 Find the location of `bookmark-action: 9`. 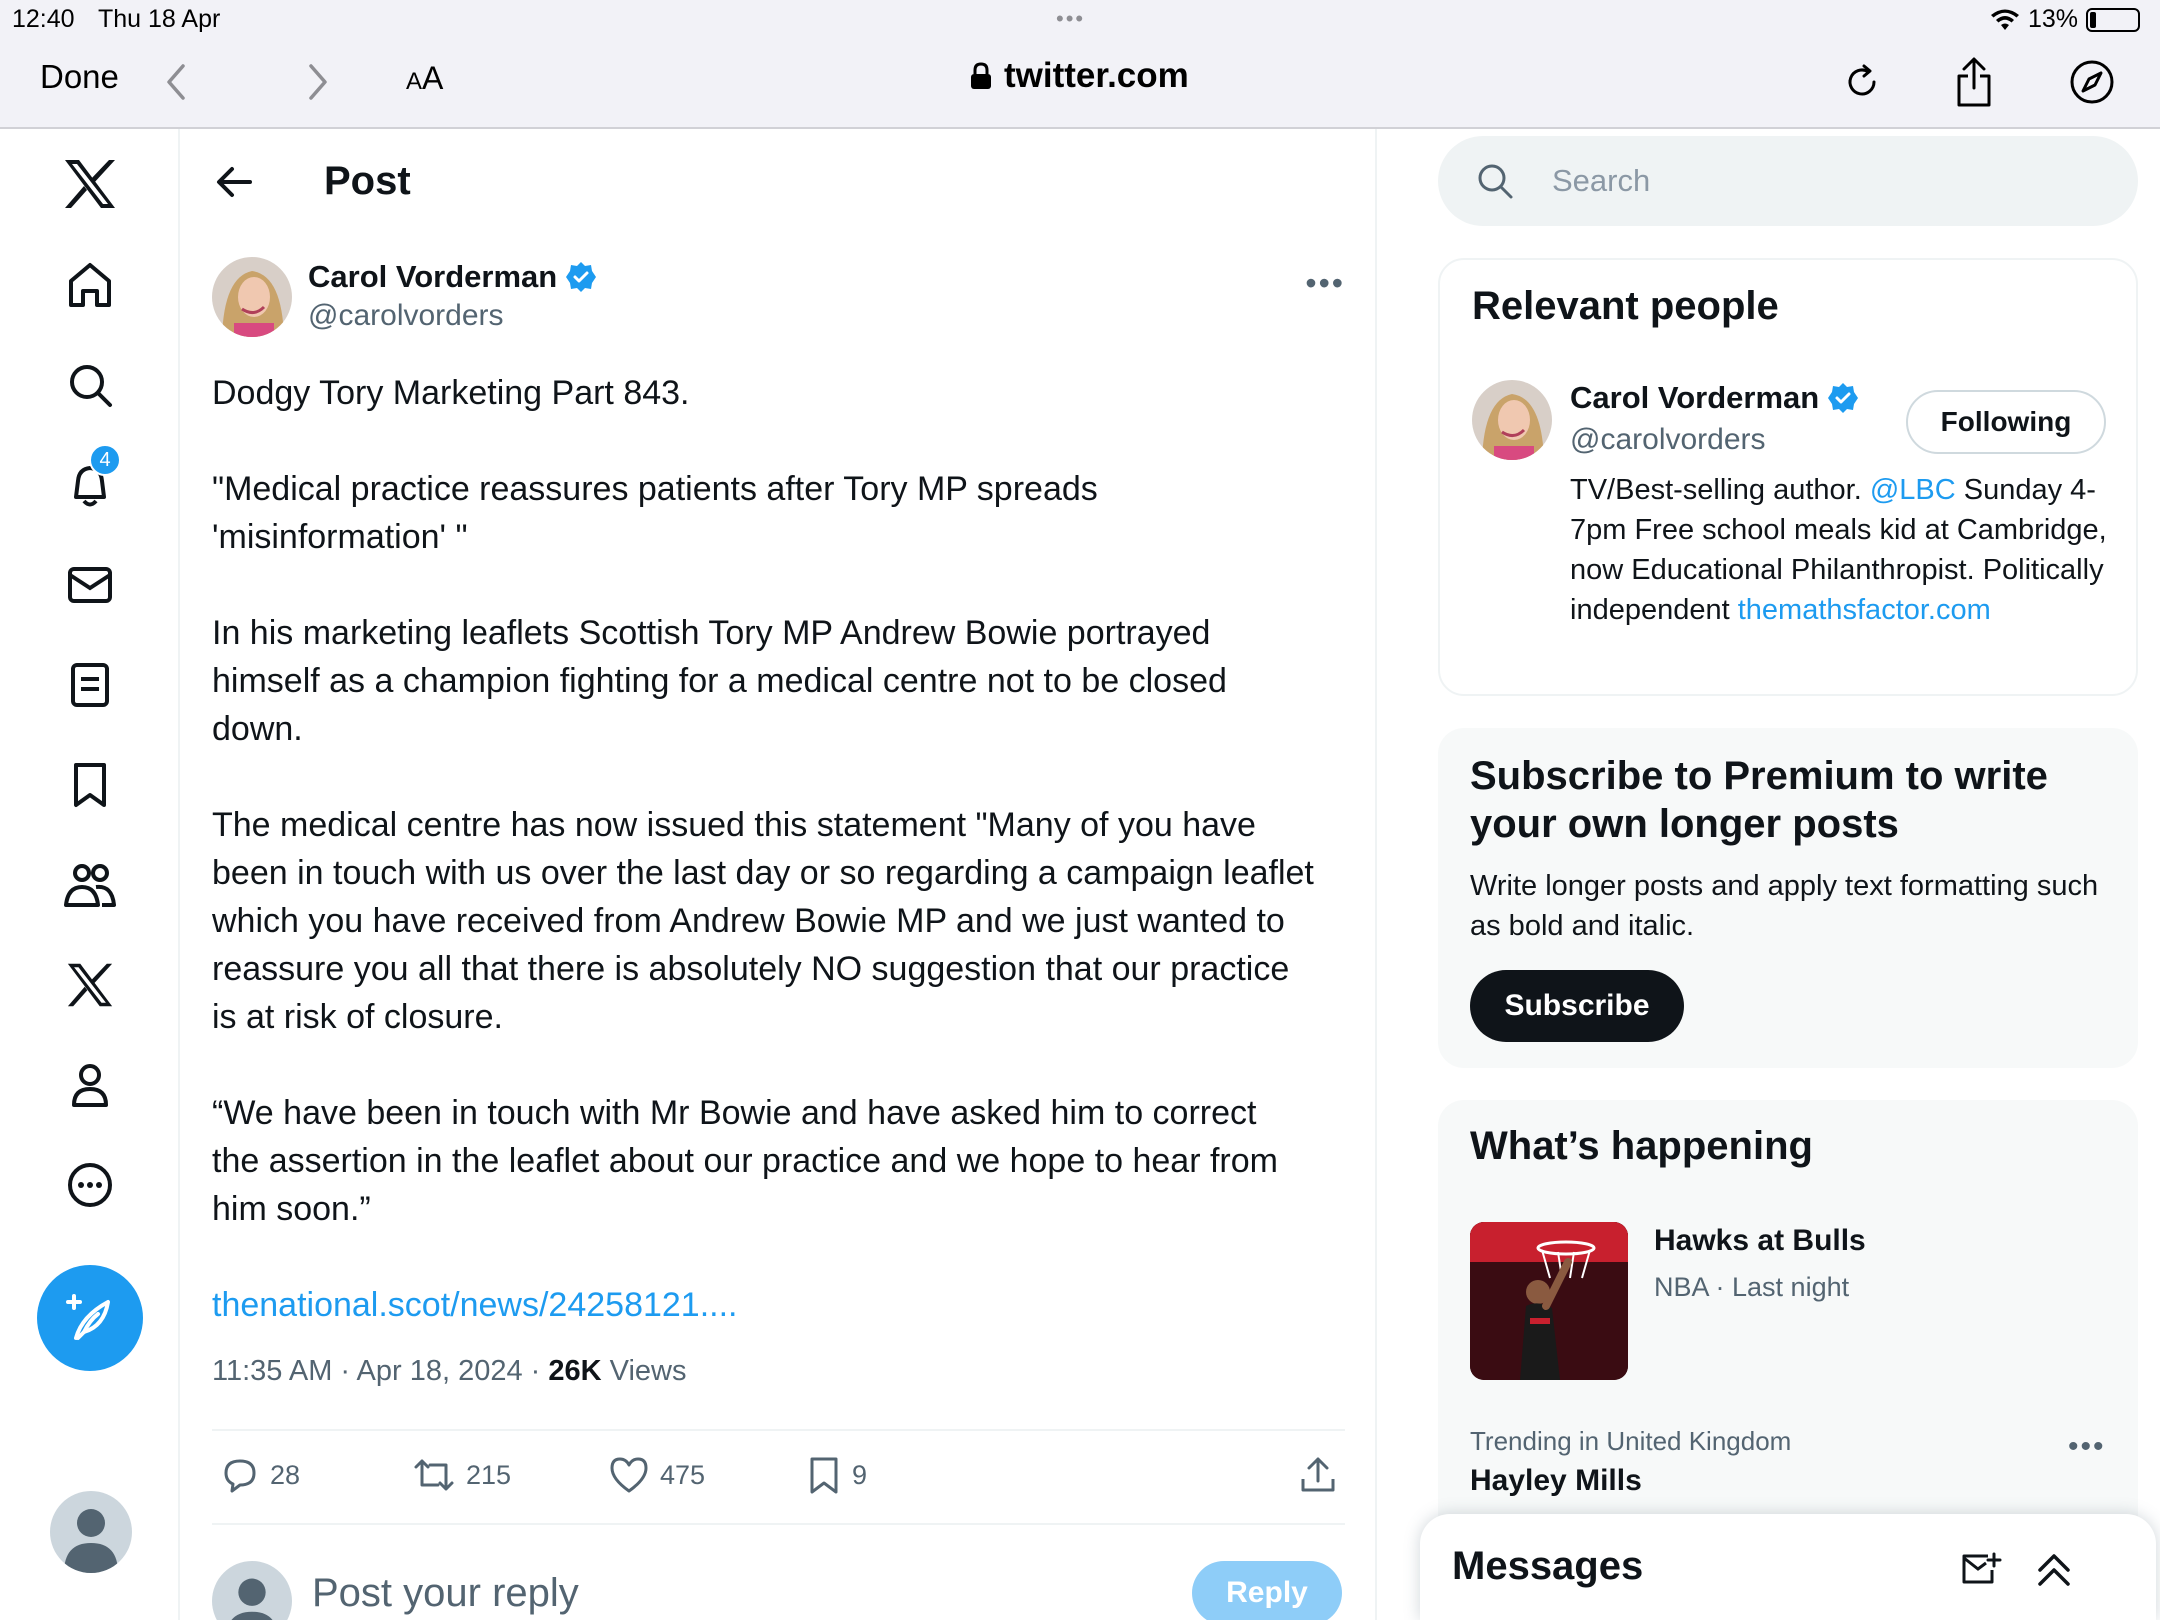

bookmark-action: 9 is located at coordinates (836, 1475).